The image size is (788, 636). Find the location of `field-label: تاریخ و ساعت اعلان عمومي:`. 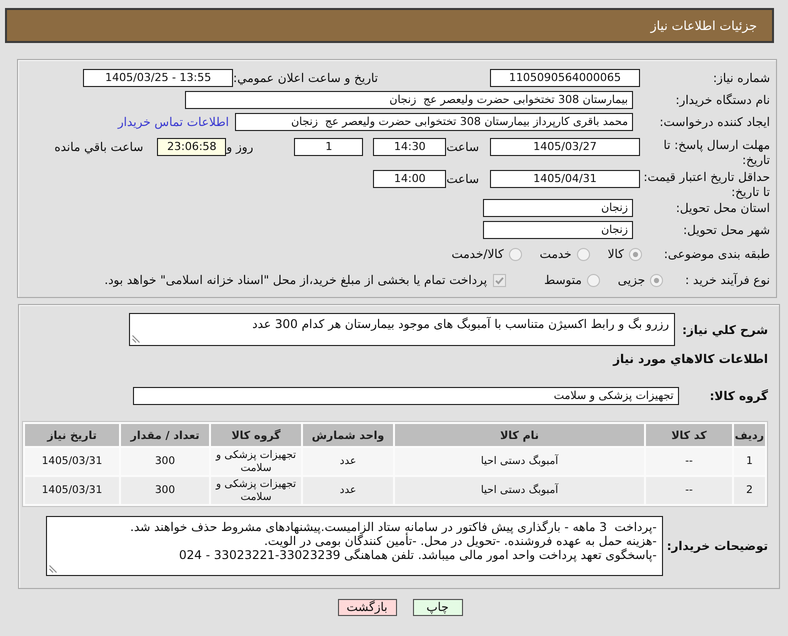

field-label: تاریخ و ساعت اعلان عمومي: is located at coordinates (305, 78).